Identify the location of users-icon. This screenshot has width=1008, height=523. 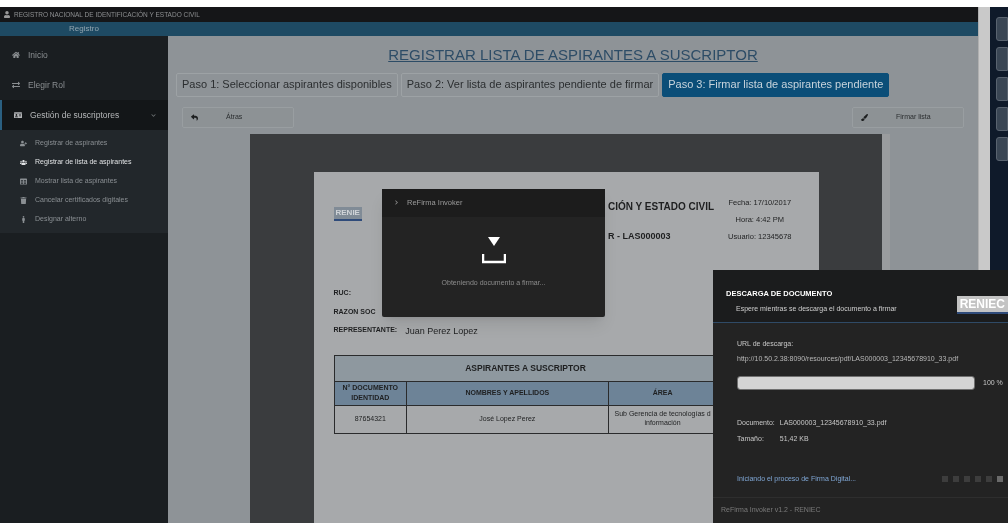
(23, 162).